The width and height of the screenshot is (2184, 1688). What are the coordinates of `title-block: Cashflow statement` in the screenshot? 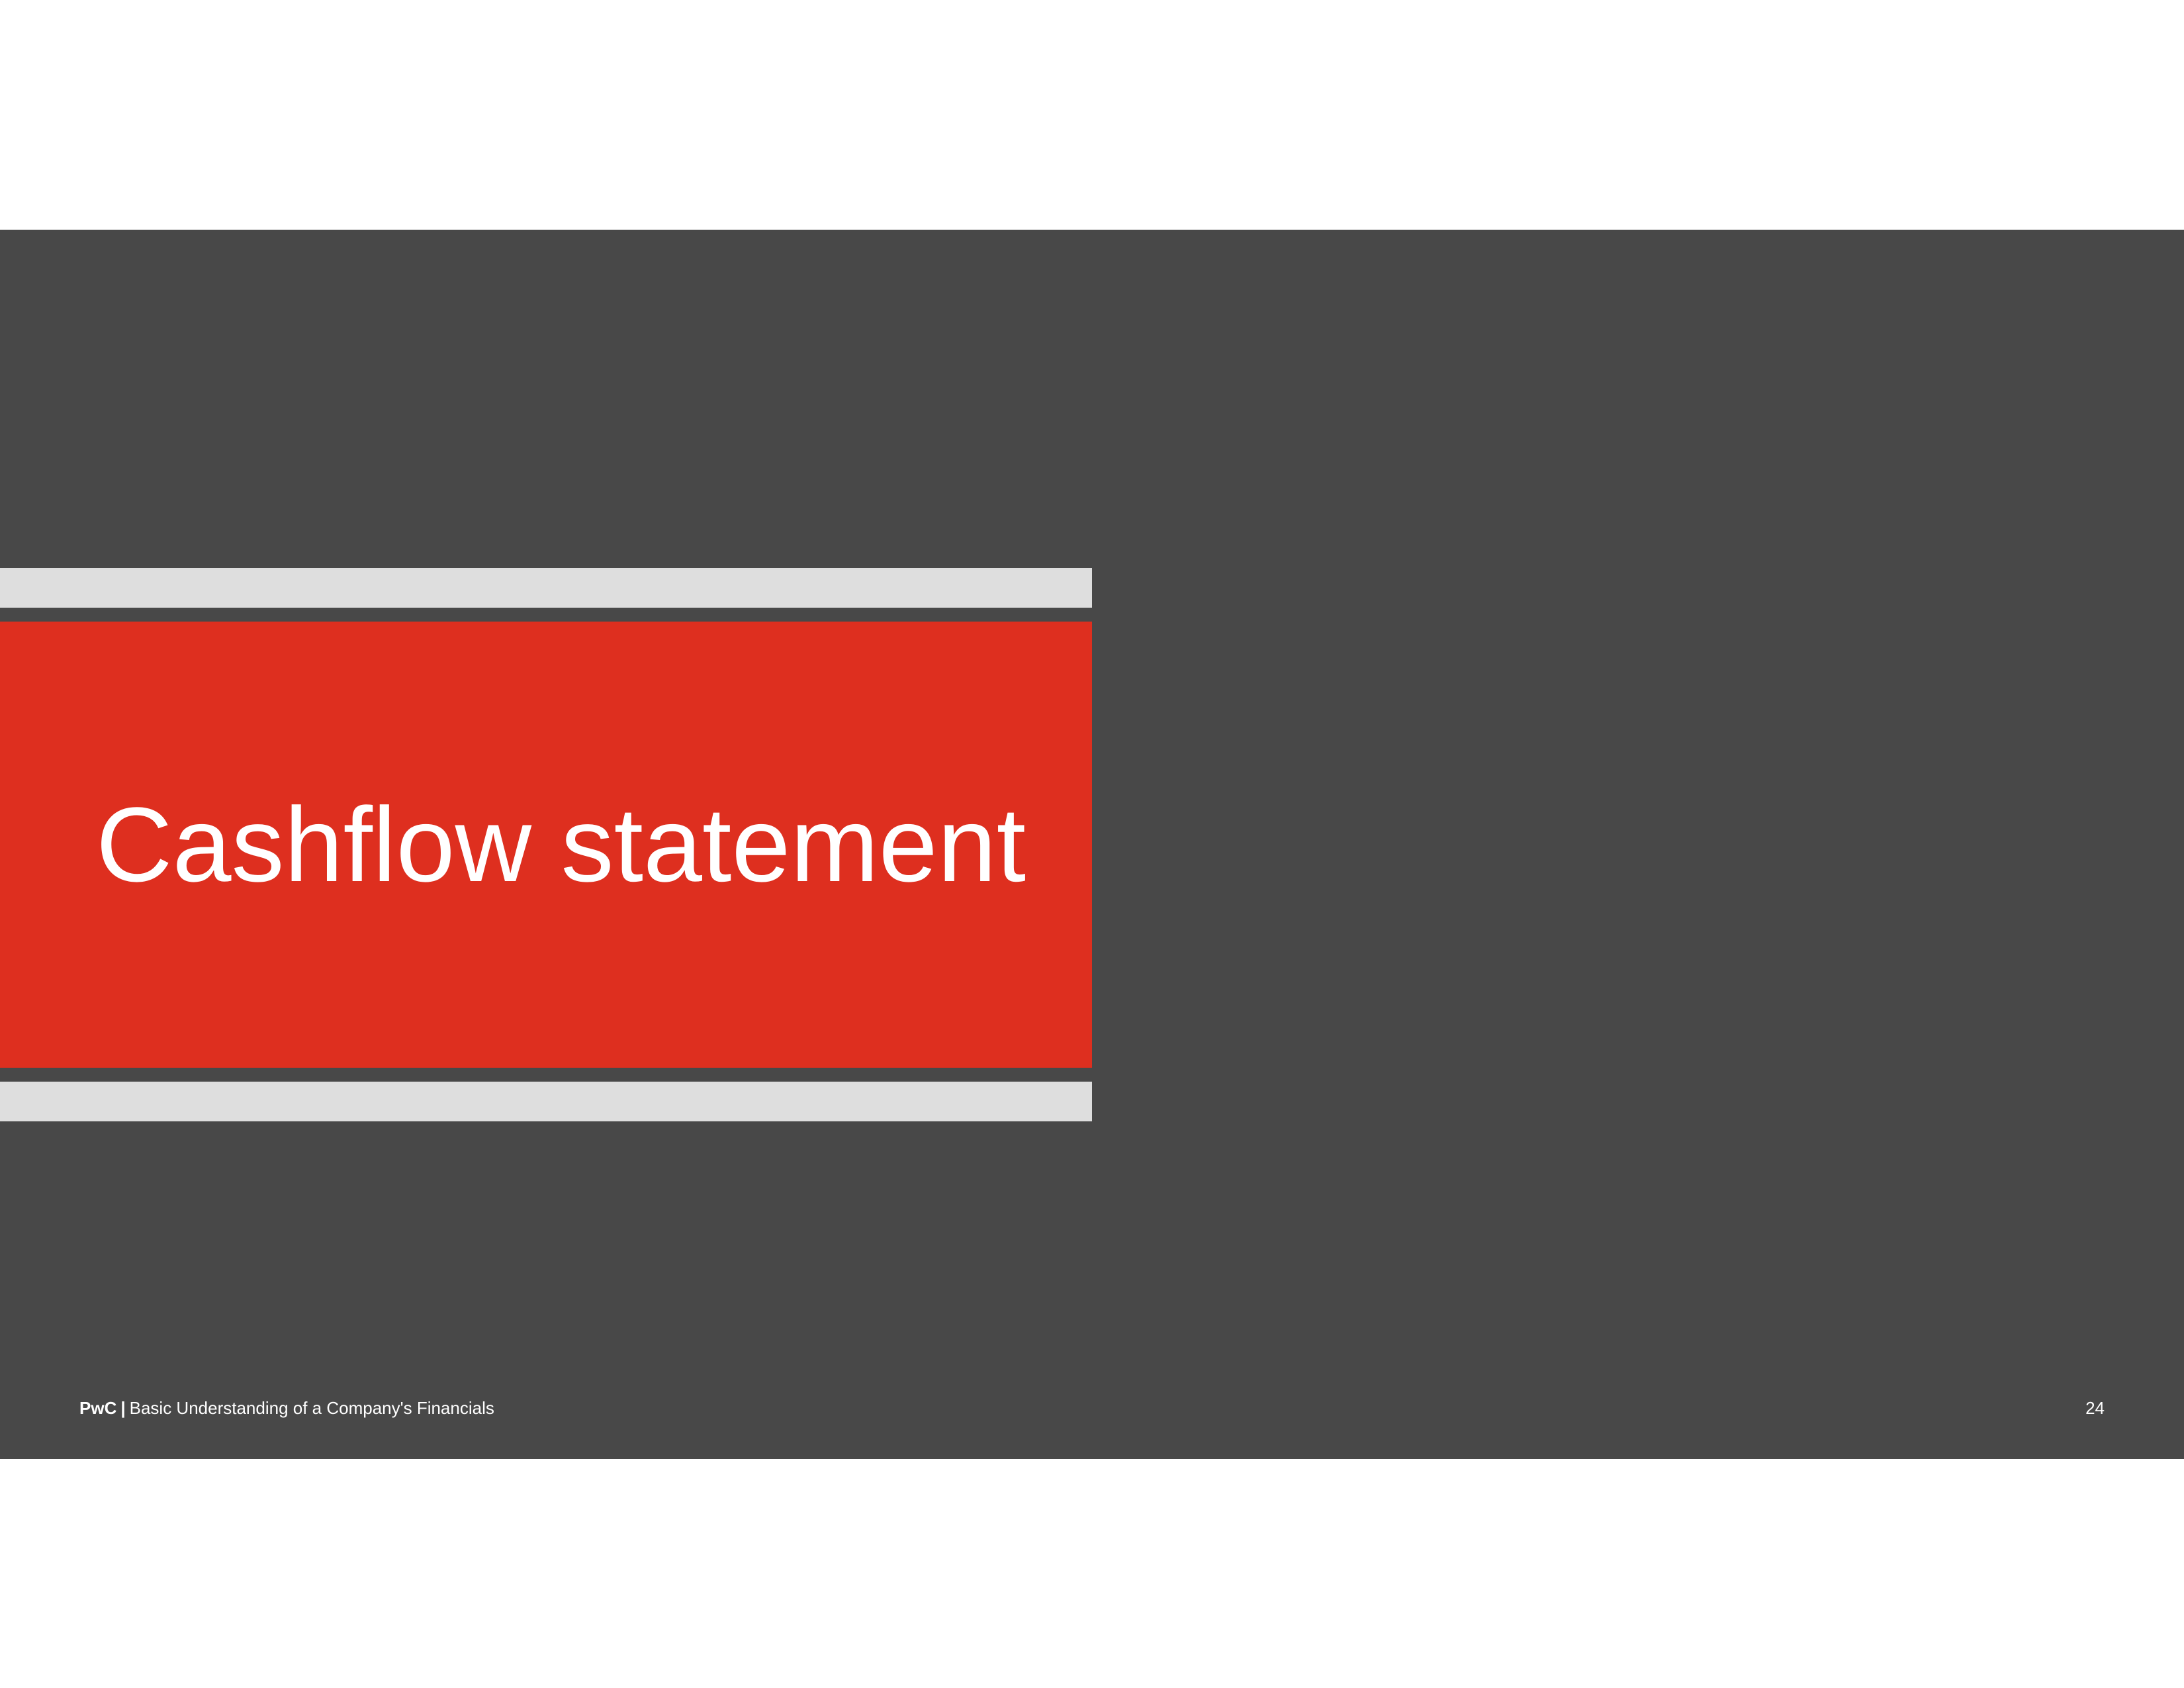 It's located at (546, 845).